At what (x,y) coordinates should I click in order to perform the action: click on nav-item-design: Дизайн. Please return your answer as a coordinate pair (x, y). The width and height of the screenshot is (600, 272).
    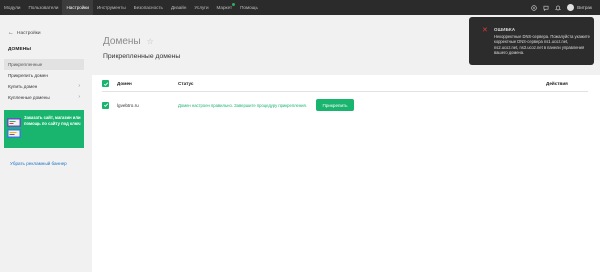
    Looking at the image, I should click on (178, 7).